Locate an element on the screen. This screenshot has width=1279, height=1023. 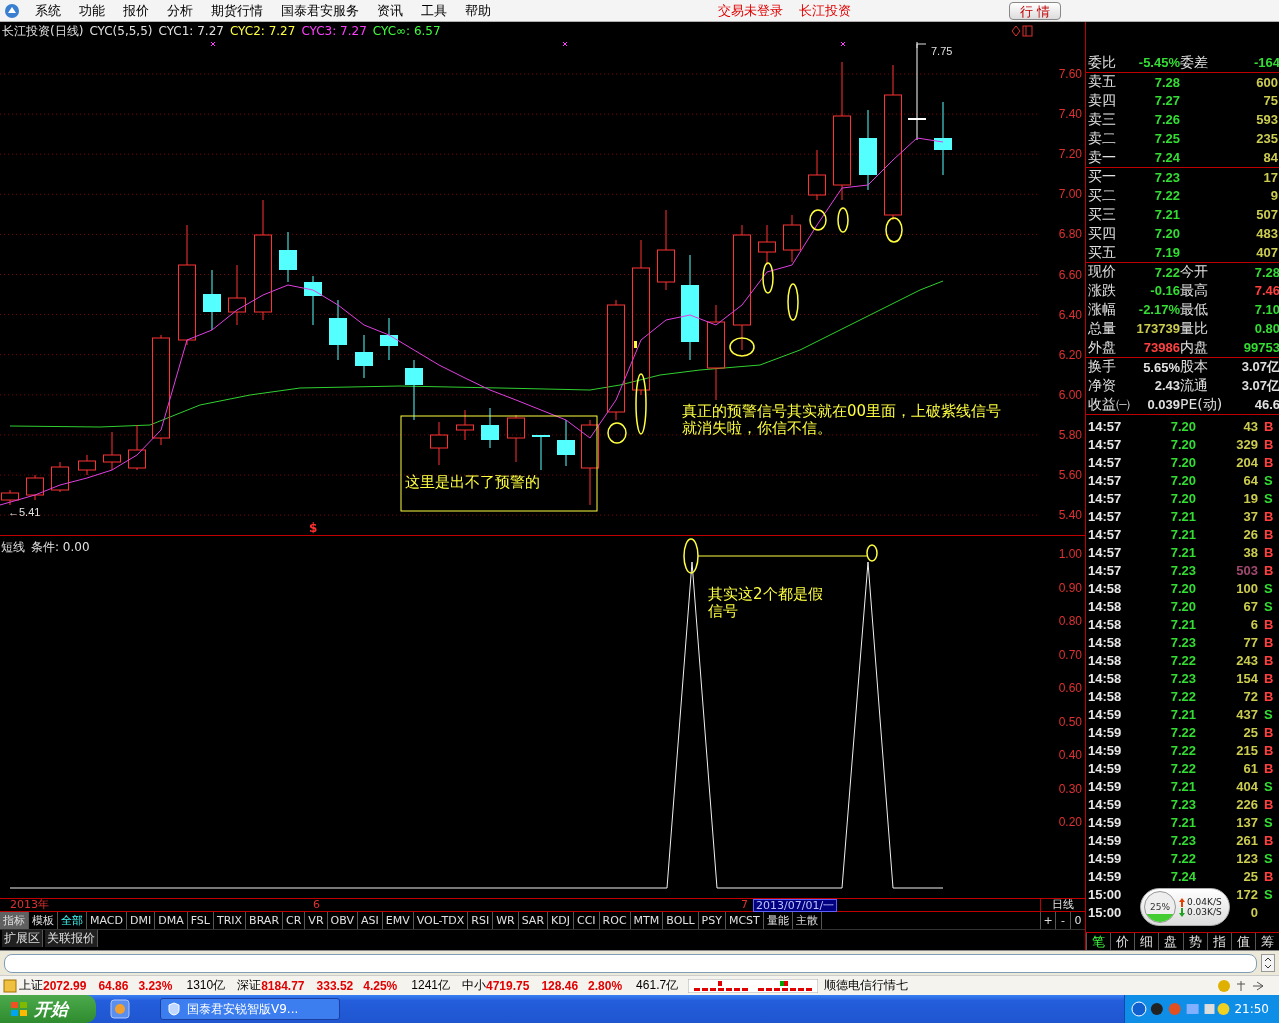
index-price: 8184.77 is located at coordinates (283, 985).